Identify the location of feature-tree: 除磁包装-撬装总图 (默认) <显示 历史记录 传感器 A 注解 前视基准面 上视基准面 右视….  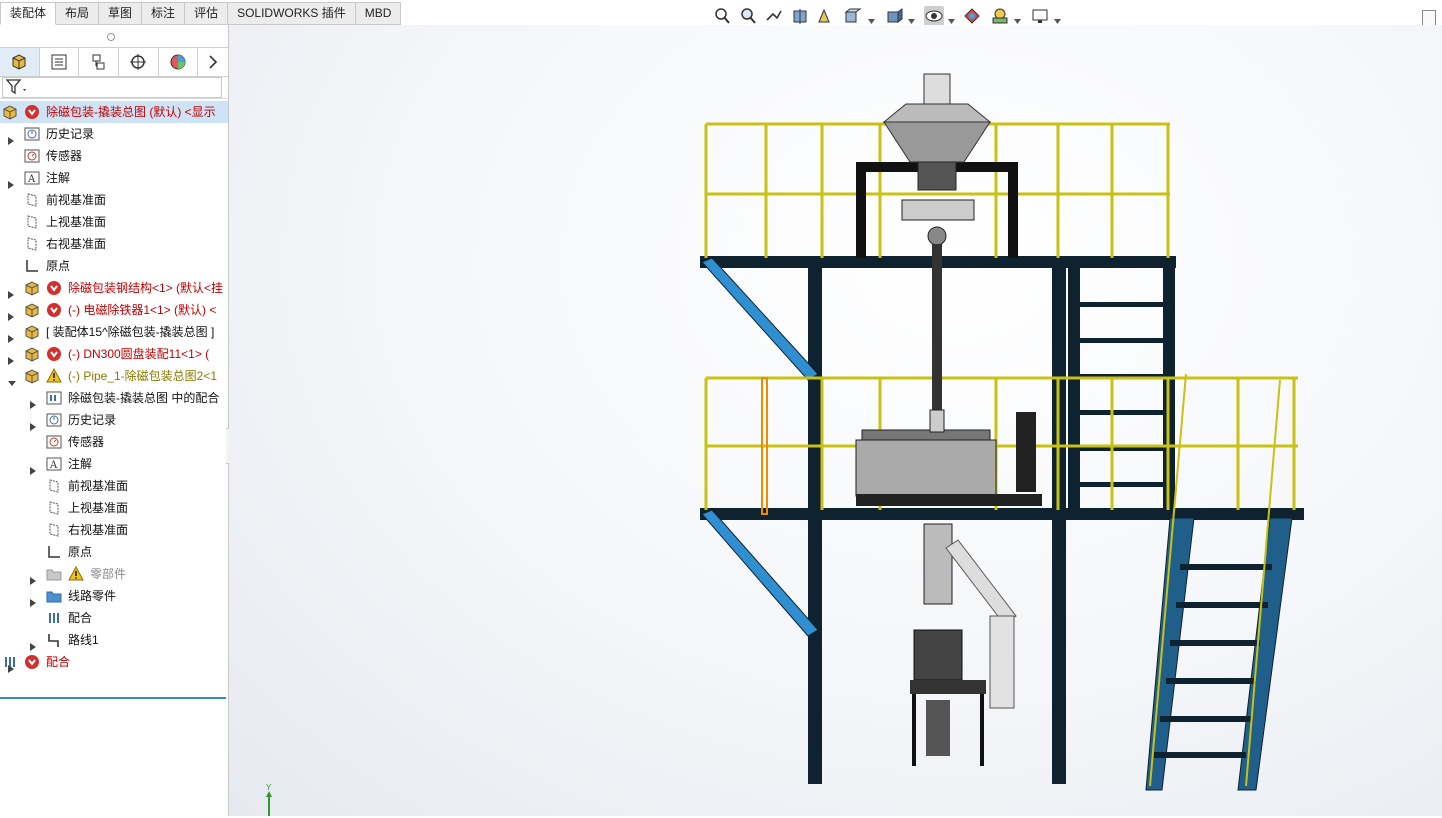
(114, 387).